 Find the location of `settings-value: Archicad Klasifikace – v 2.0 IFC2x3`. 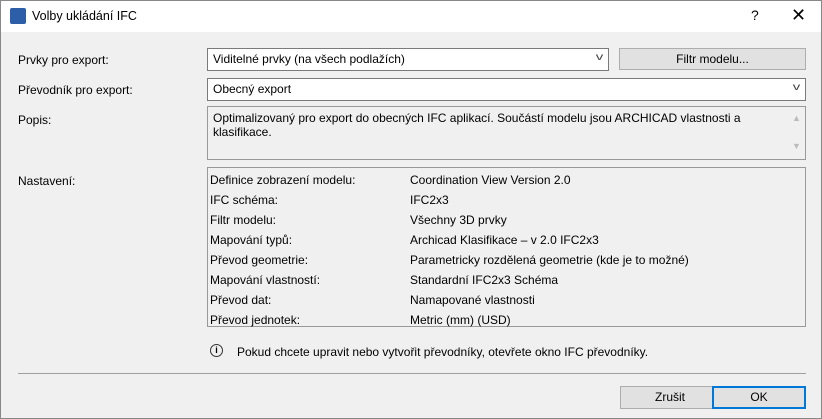

settings-value: Archicad Klasifikace – v 2.0 IFC2x3 is located at coordinates (504, 240).